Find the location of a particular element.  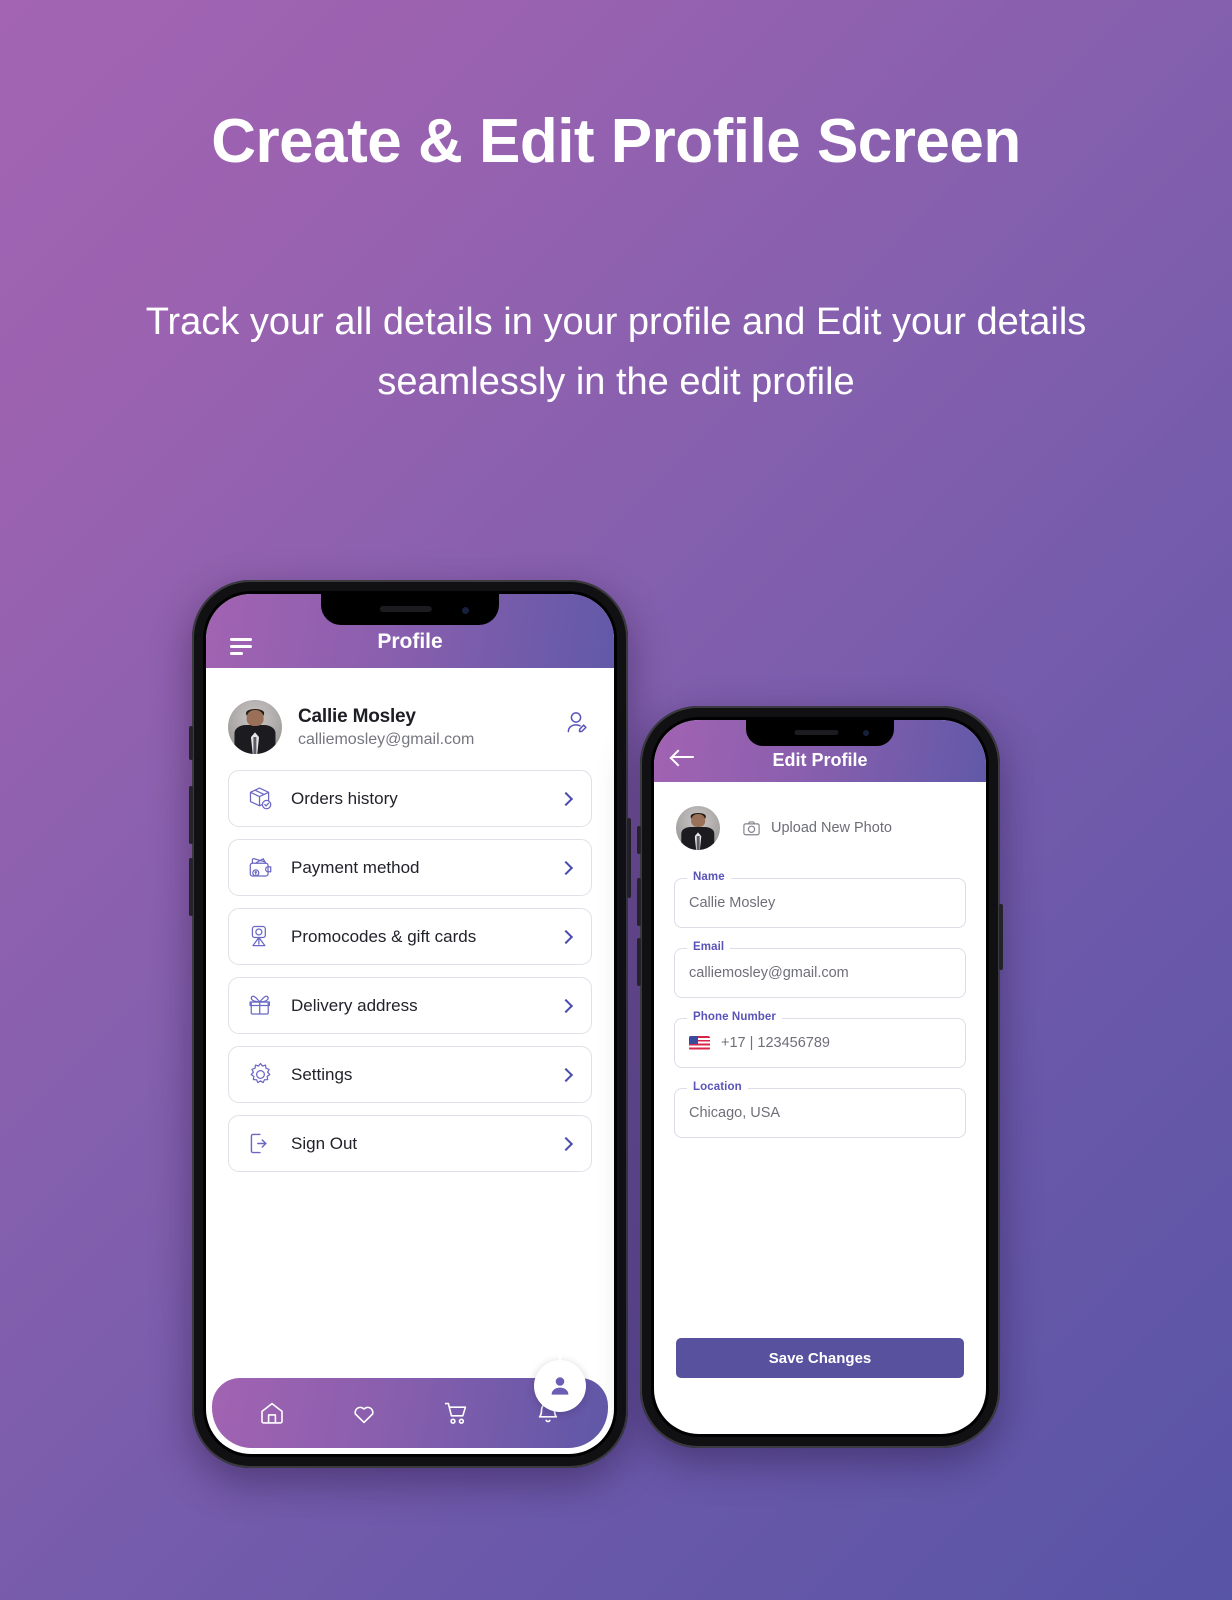

nav-item-favorites is located at coordinates (364, 1413).